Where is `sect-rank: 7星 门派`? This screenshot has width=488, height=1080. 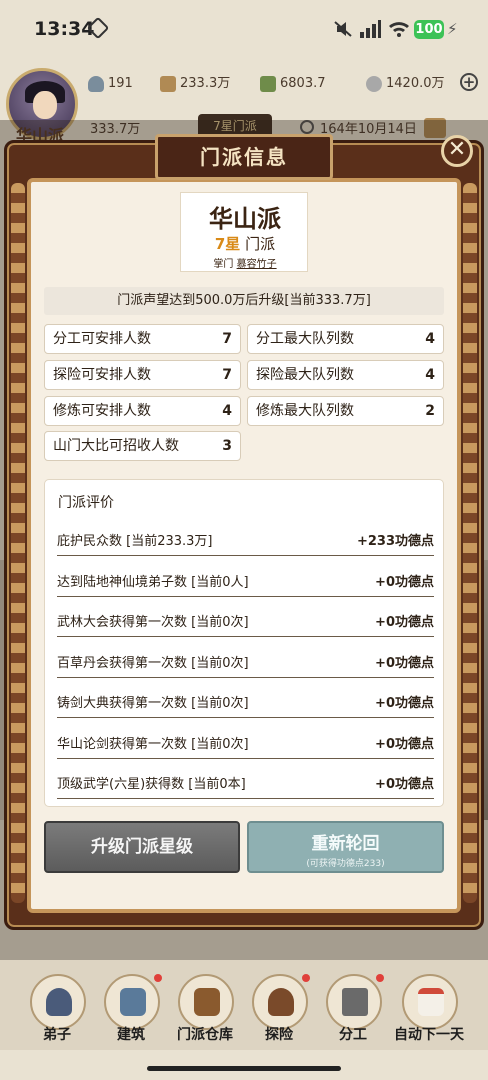
sect-rank: 7星 门派 is located at coordinates (245, 243).